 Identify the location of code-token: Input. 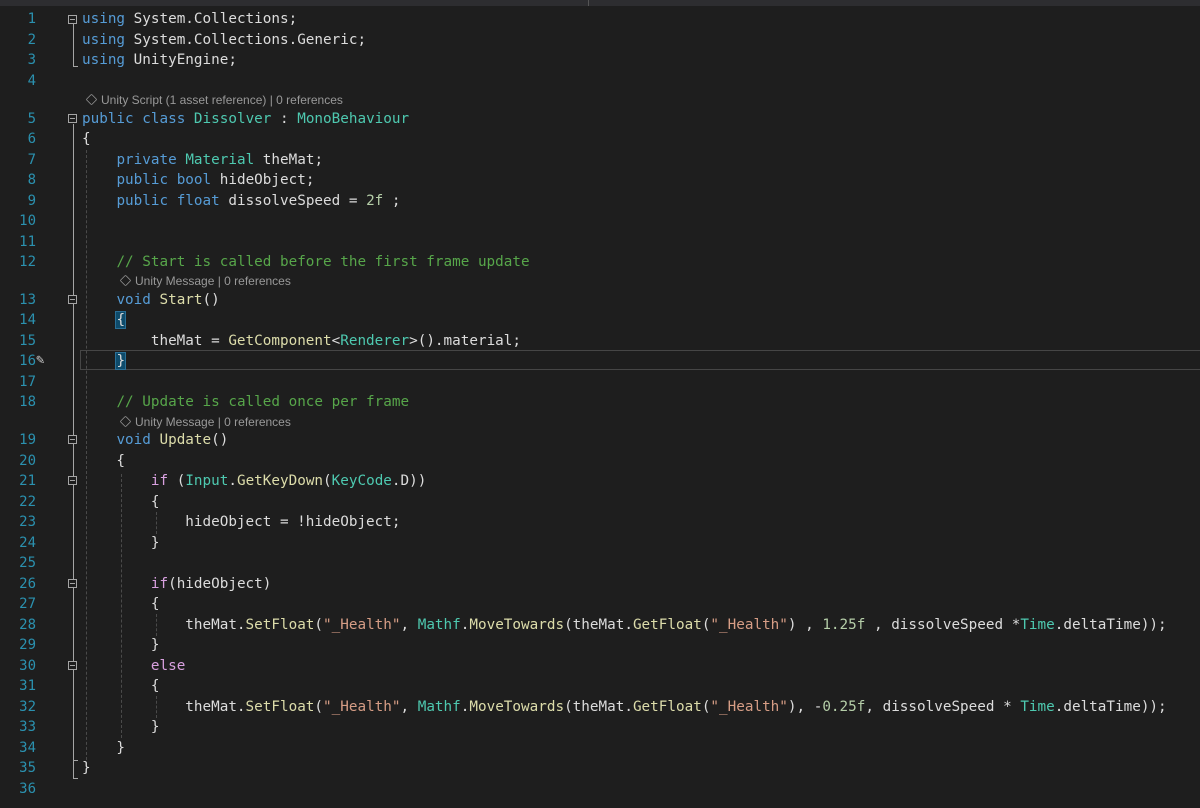
(207, 481).